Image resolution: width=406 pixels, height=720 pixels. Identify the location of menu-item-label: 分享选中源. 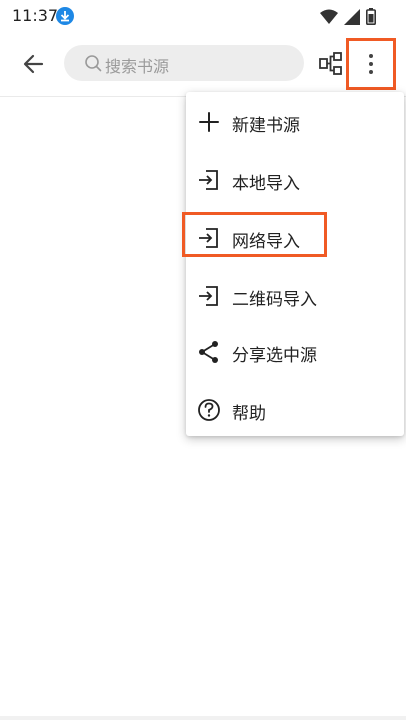
(274, 356).